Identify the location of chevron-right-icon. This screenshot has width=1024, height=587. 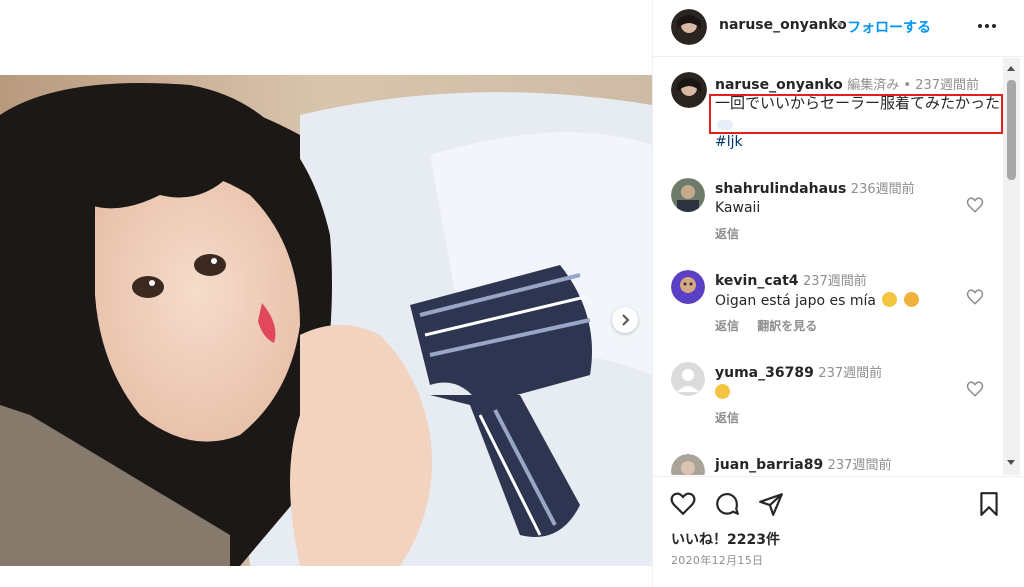
(626, 320).